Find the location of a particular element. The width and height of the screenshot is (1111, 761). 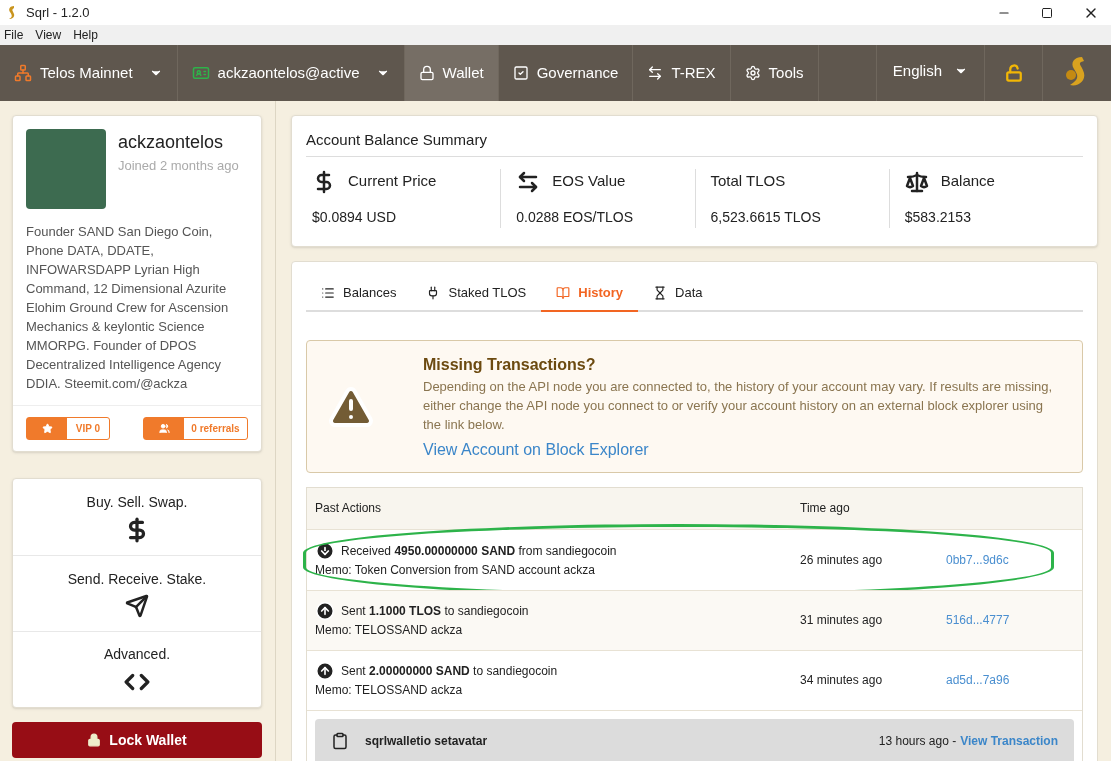

action-item: Advanced. is located at coordinates (137, 669).